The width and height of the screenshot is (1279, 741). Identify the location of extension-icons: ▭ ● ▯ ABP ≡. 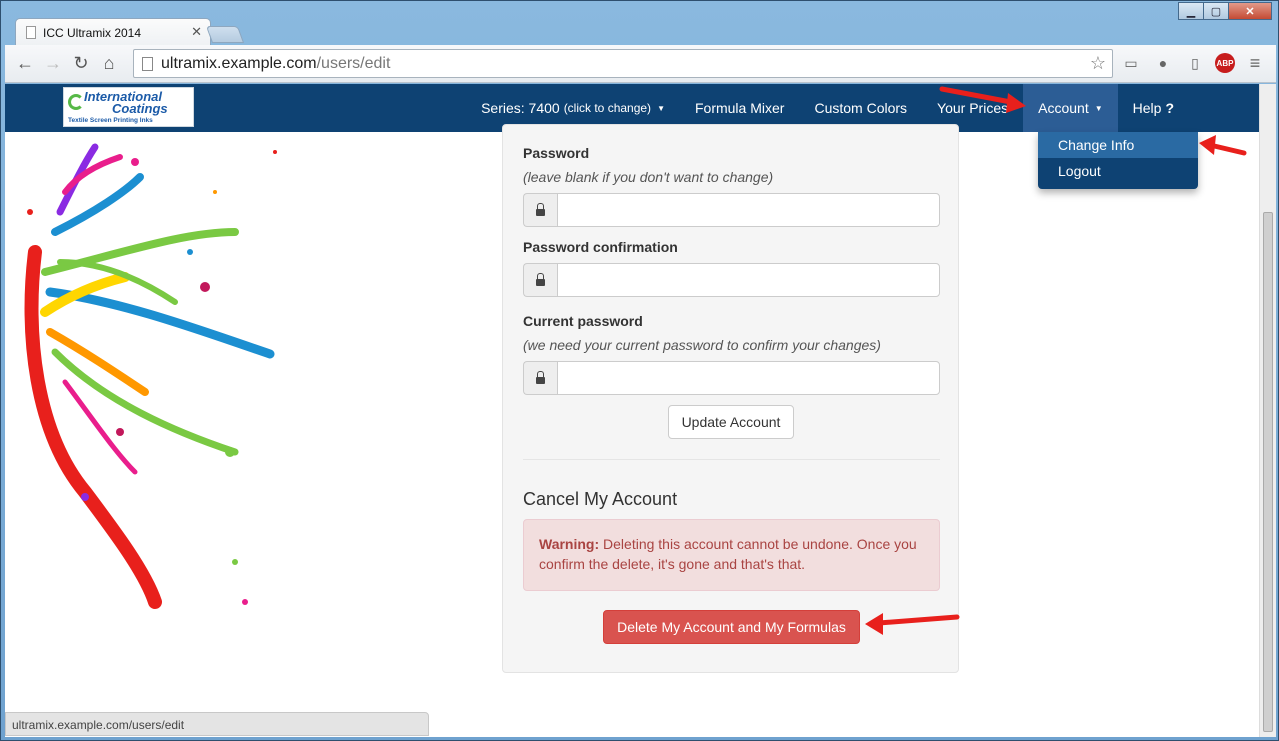
(1197, 63).